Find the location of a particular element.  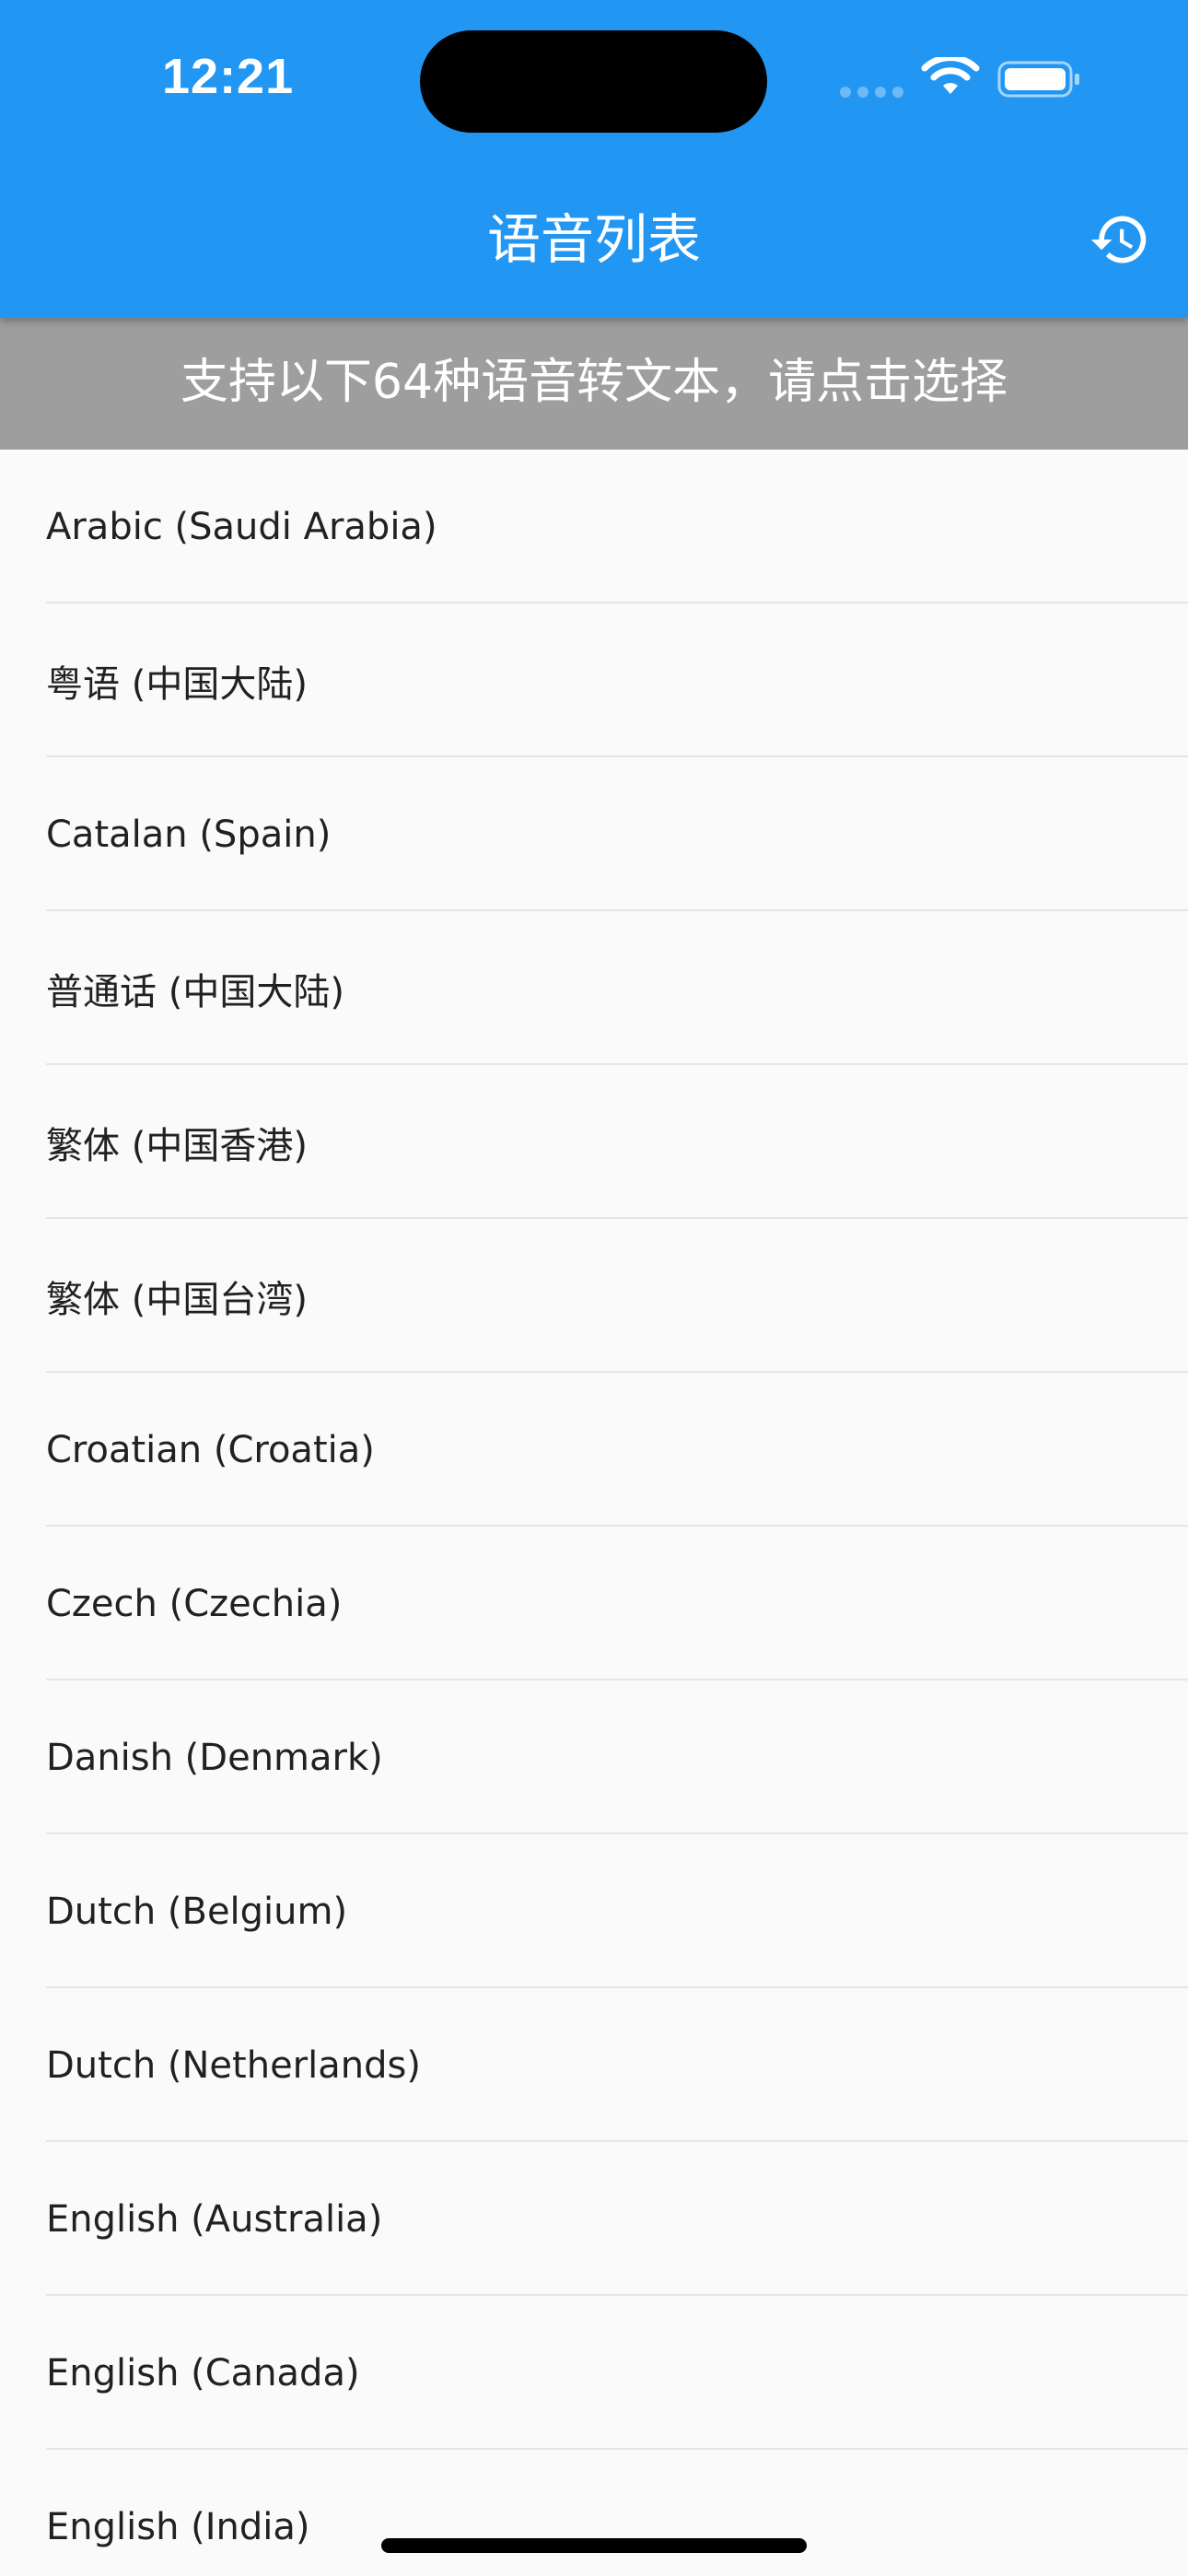

language-label: Arabic (Saudi Arabia) is located at coordinates (242, 526).